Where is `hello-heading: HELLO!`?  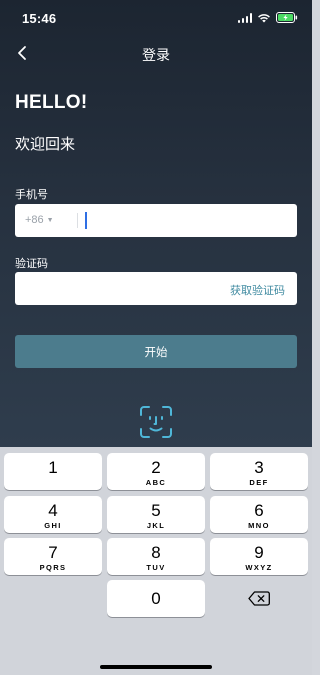
hello-heading: HELLO! is located at coordinates (51, 102).